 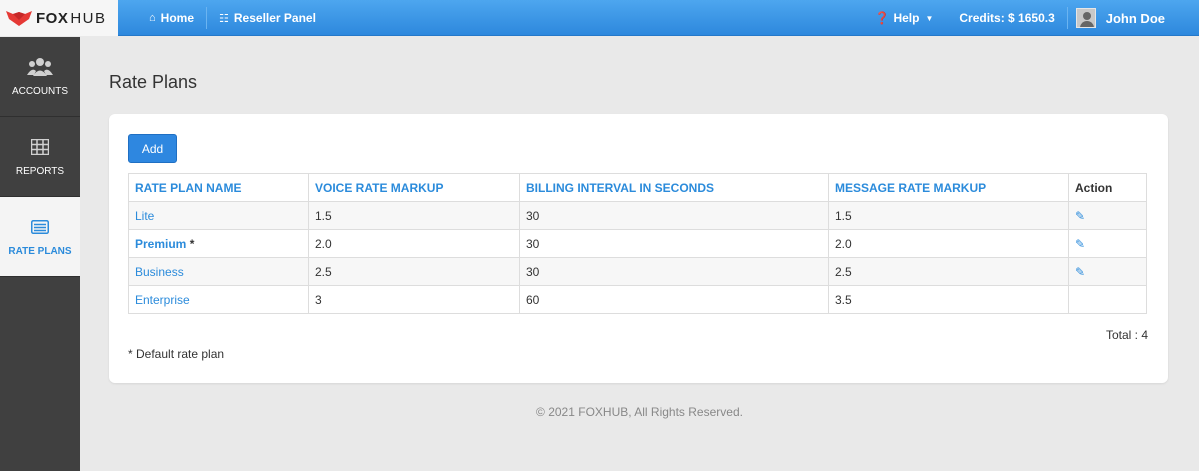 What do you see at coordinates (160, 244) in the screenshot?
I see `rate-plan-link: Premium` at bounding box center [160, 244].